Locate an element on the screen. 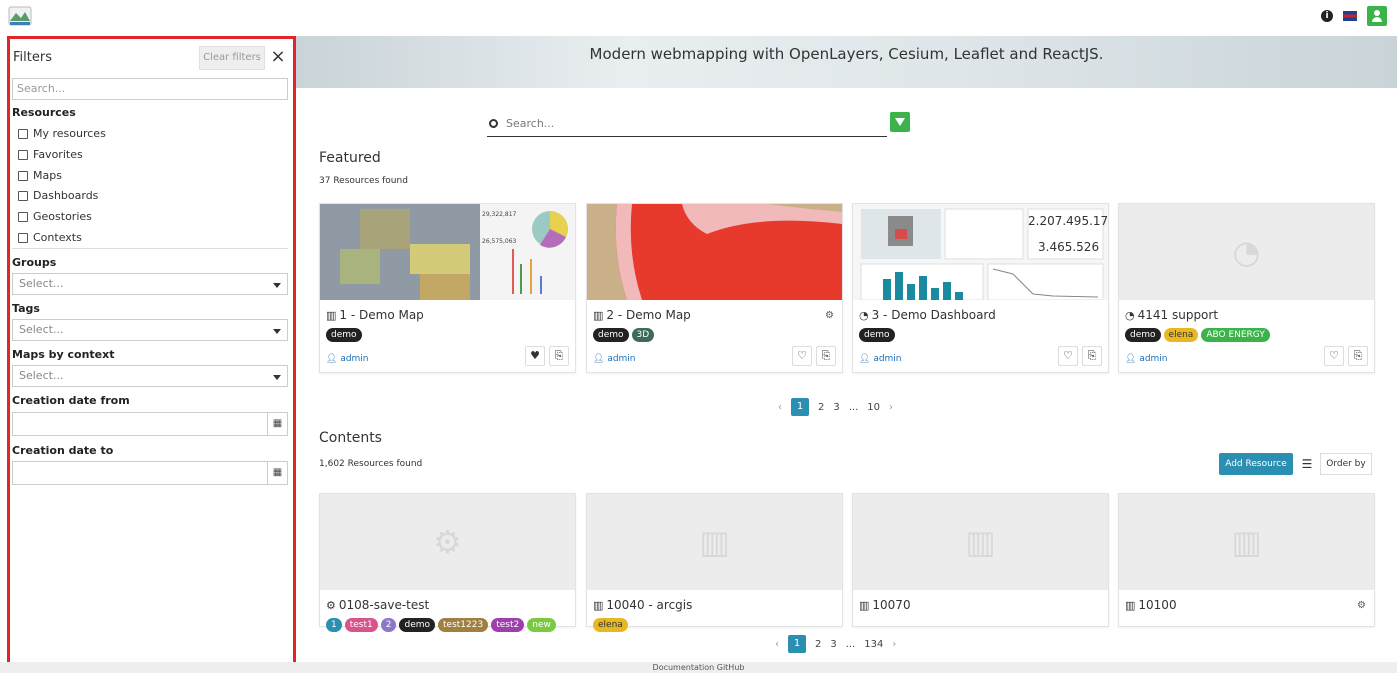 Image resolution: width=1397 pixels, height=673 pixels. user-menu-button is located at coordinates (1377, 16).